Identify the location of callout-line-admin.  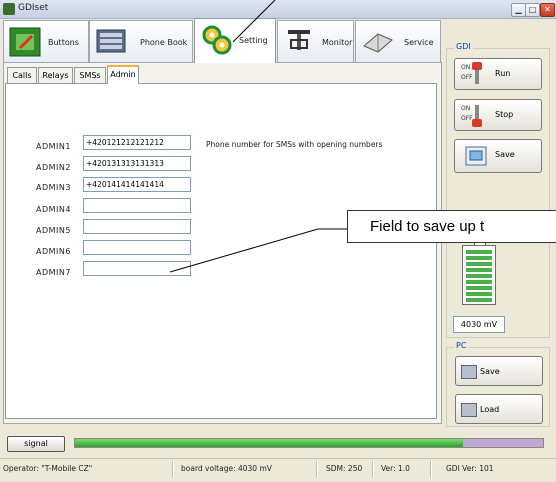
(244, 250).